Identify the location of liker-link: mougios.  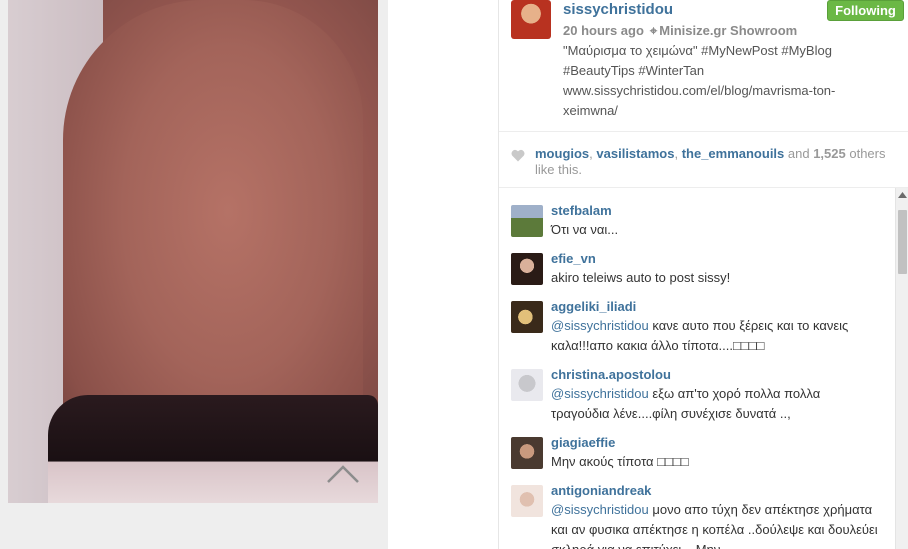
(562, 153).